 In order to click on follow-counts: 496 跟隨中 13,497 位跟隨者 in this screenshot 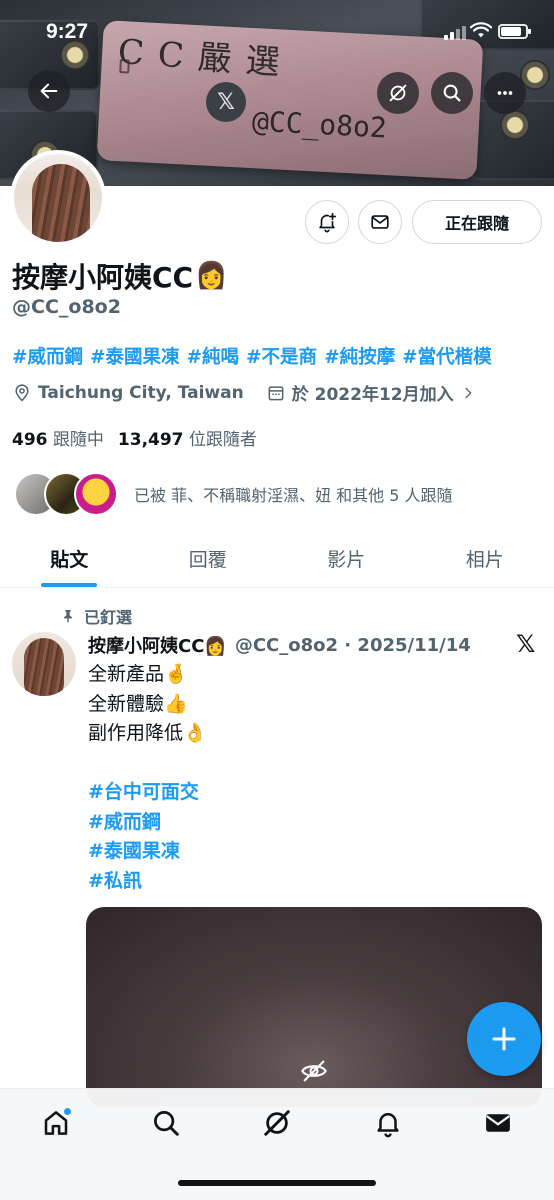, I will do `click(134, 437)`.